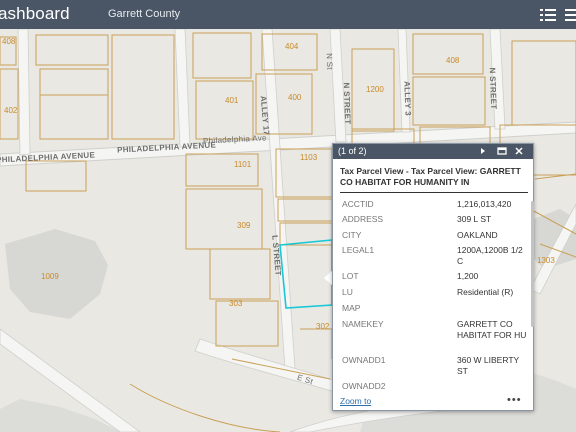  I want to click on attribute-value: Residential (R), so click(485, 292).